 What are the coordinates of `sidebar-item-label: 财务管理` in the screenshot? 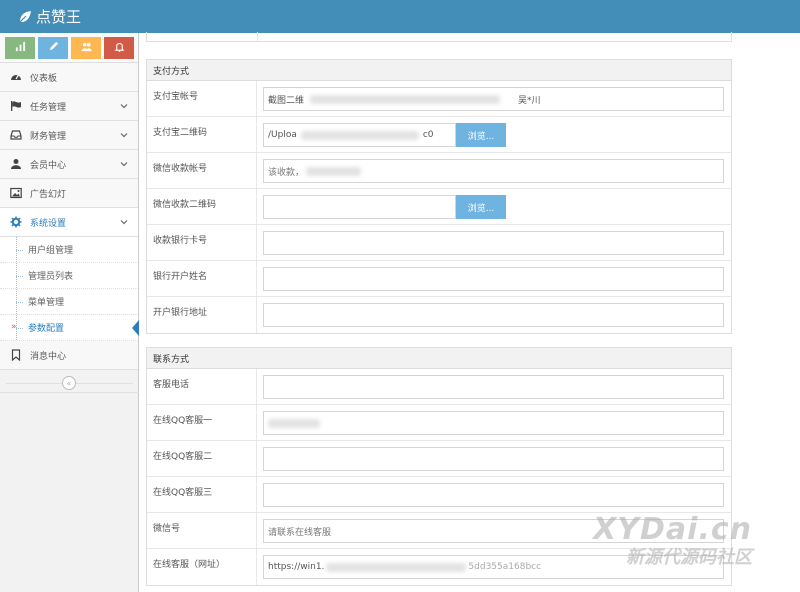 It's located at (48, 136).